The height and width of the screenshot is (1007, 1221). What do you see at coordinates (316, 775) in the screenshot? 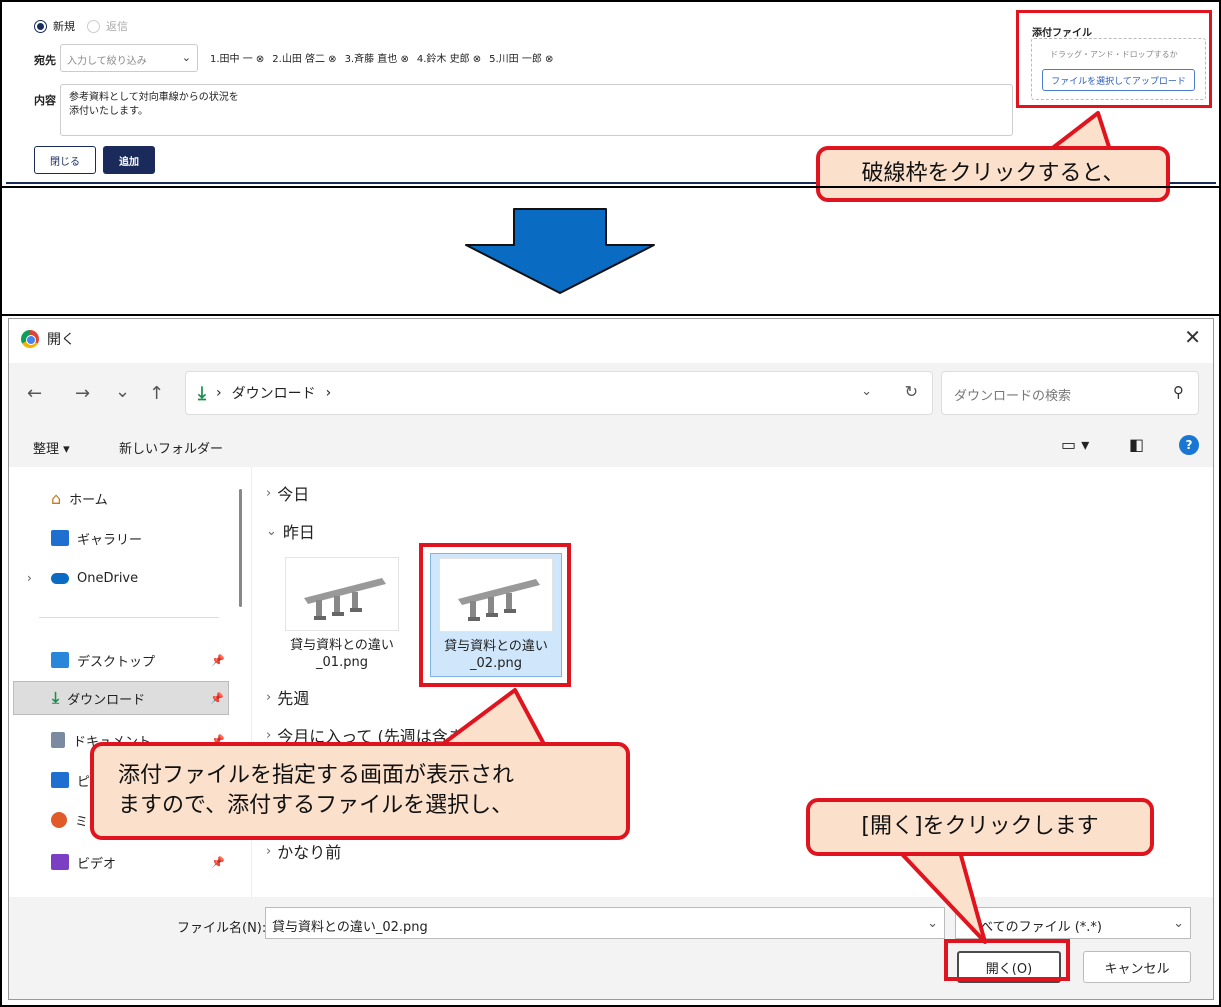
I see `callout-2-line: 添付ファイルを指定する画面が表示され` at bounding box center [316, 775].